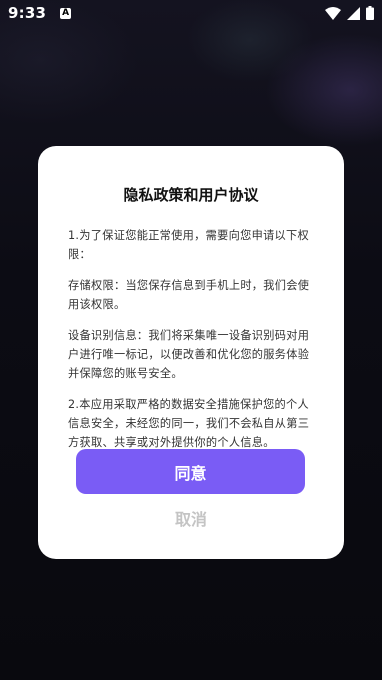 The height and width of the screenshot is (680, 382). What do you see at coordinates (189, 245) in the screenshot?
I see `permission-intro-text: 1.为了保证您能正常使用，需要向您申请以下权限：` at bounding box center [189, 245].